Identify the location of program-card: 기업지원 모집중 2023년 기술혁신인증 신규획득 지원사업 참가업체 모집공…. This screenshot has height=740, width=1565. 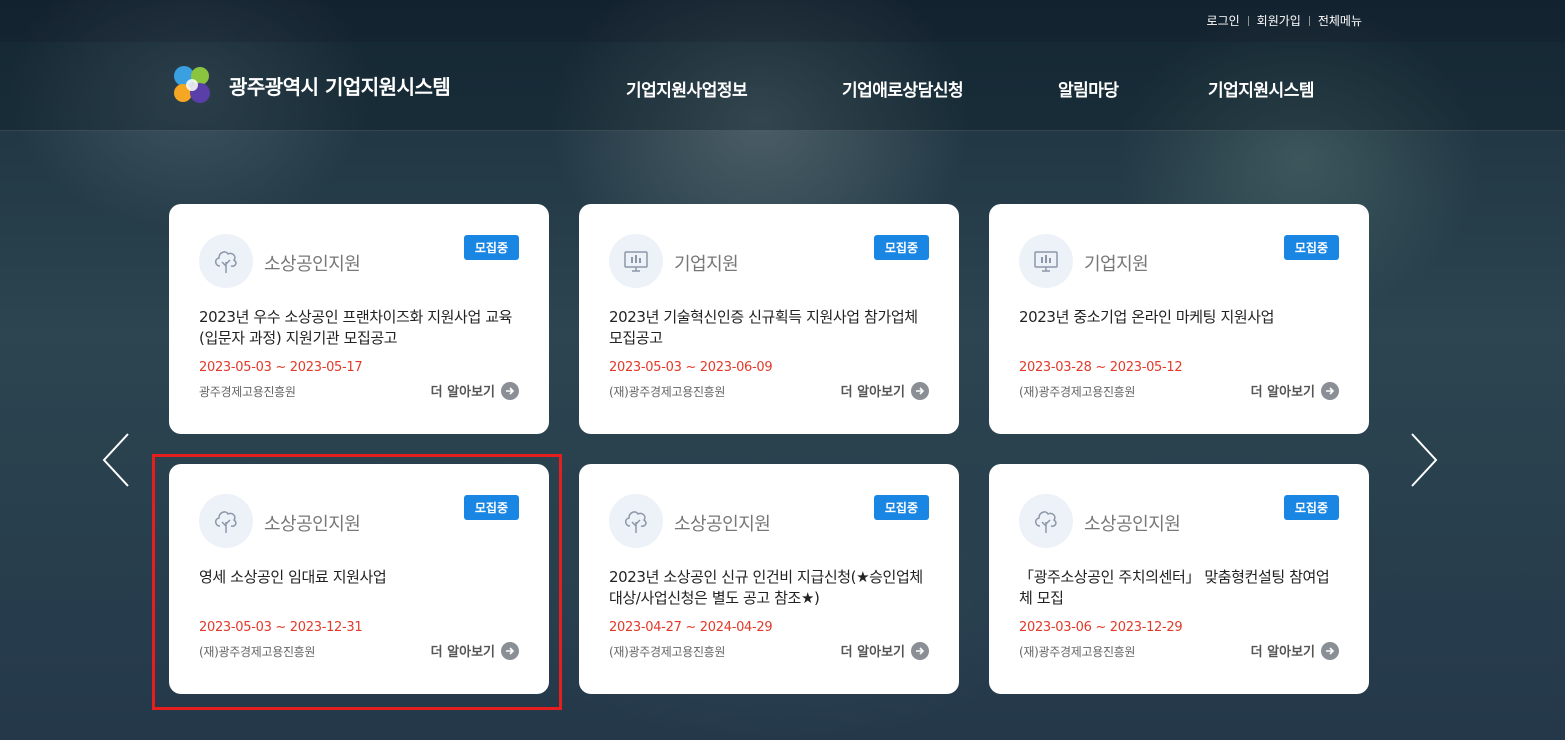
(769, 319).